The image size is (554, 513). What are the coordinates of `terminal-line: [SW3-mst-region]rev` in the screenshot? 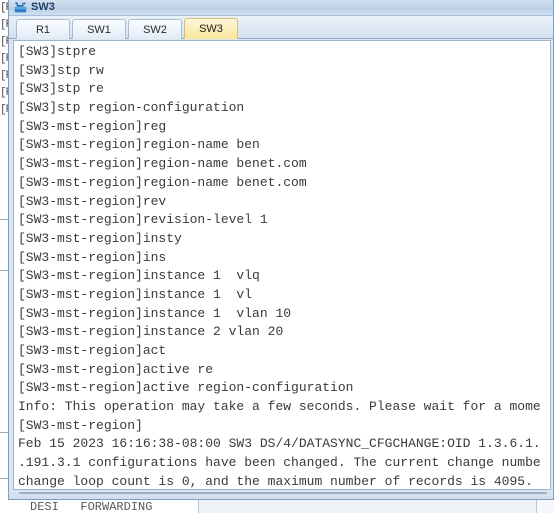 It's located at (92, 201).